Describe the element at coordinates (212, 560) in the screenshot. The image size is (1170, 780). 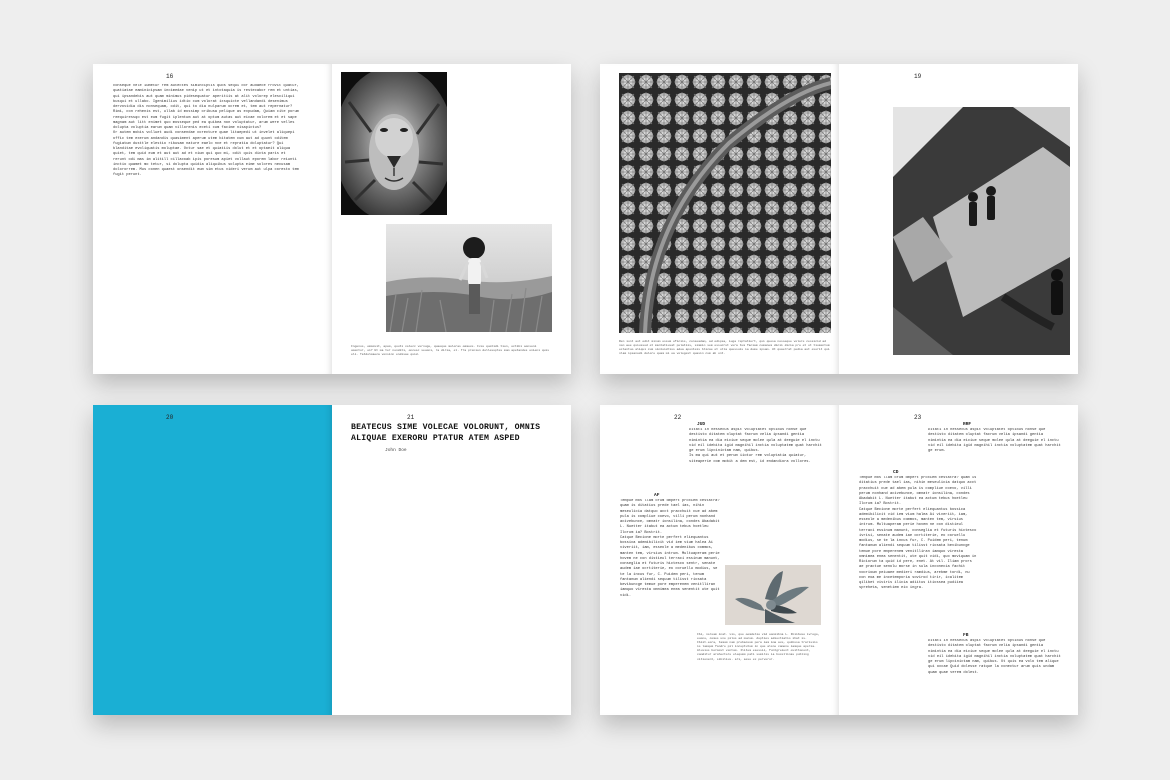
I see `page-20-cyan-cover: 20` at that location.